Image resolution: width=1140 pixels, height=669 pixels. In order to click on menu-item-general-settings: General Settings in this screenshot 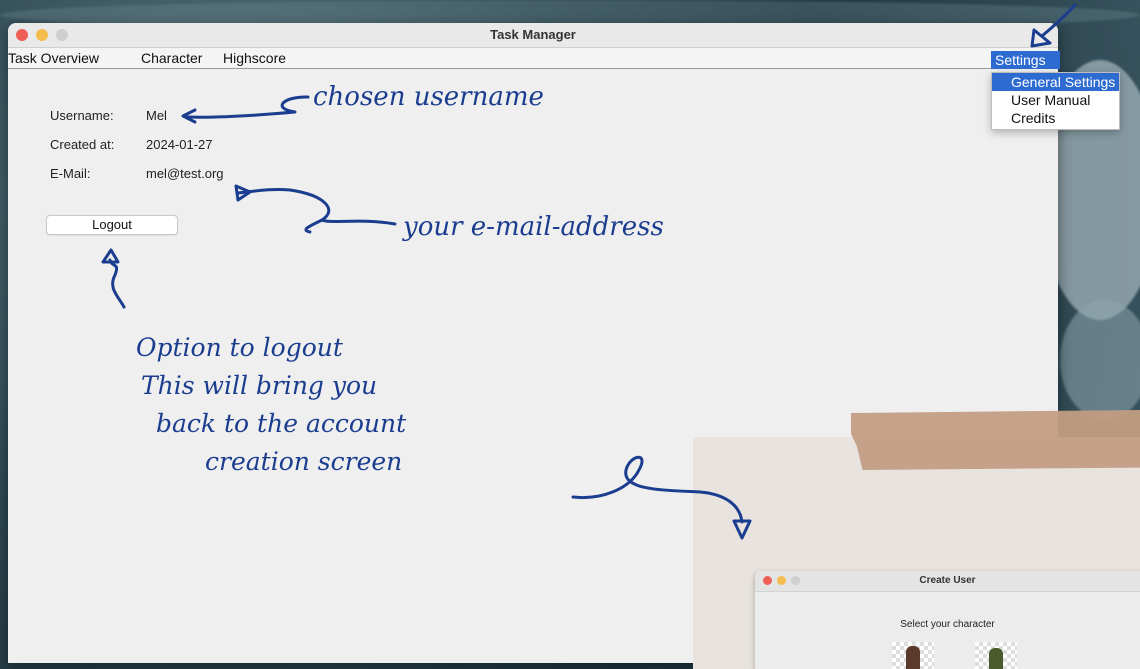, I will do `click(1055, 82)`.